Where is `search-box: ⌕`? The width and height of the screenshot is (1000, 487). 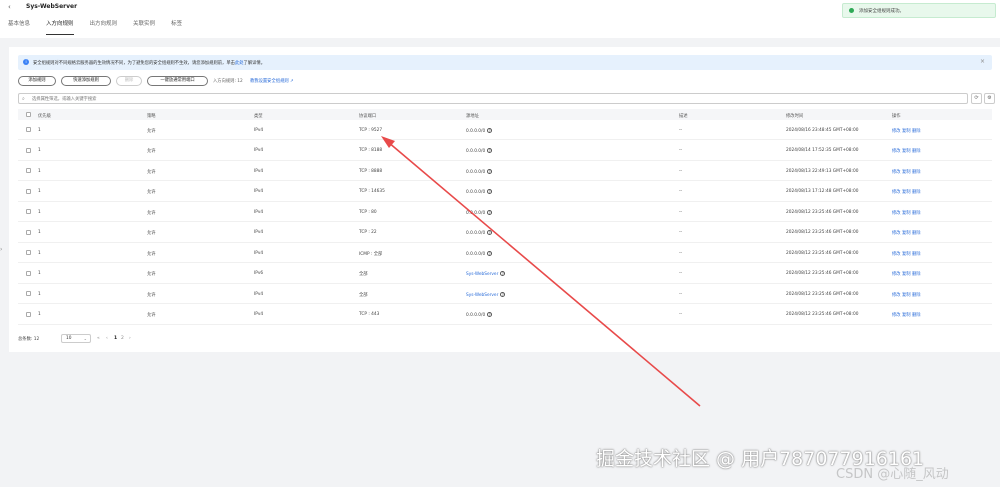 search-box: ⌕ is located at coordinates (493, 98).